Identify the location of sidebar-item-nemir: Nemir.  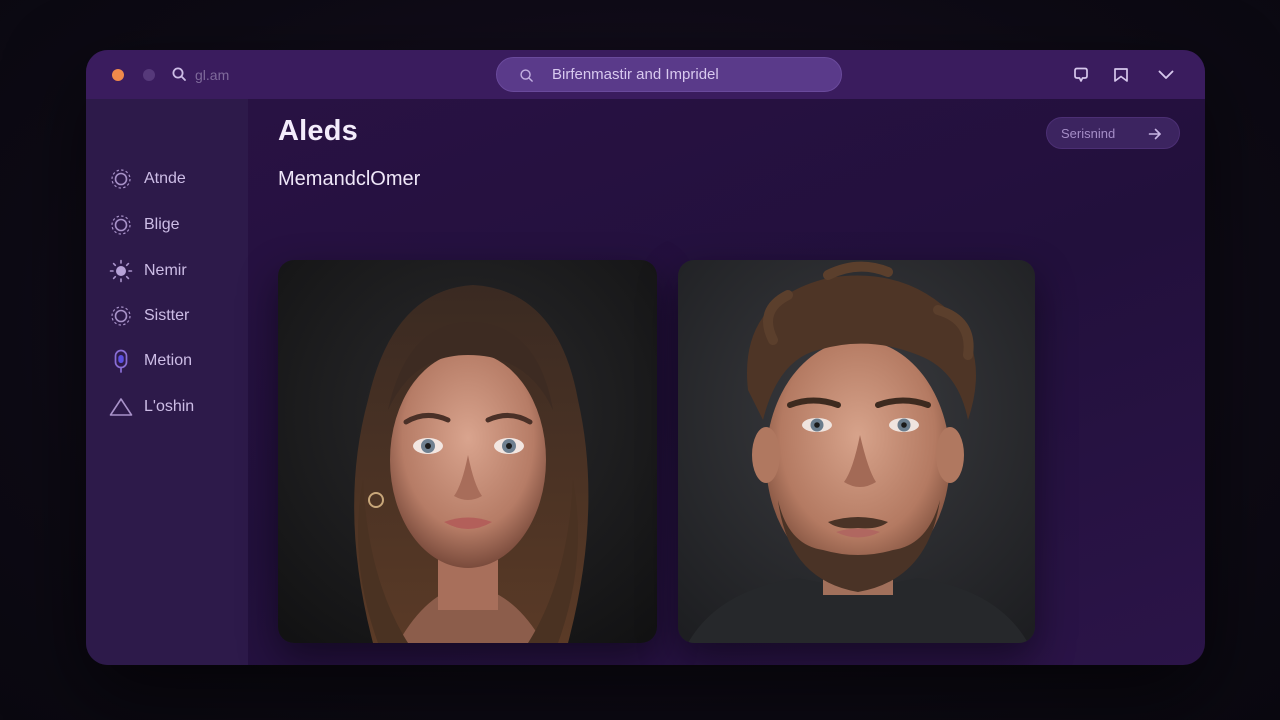
(173, 271).